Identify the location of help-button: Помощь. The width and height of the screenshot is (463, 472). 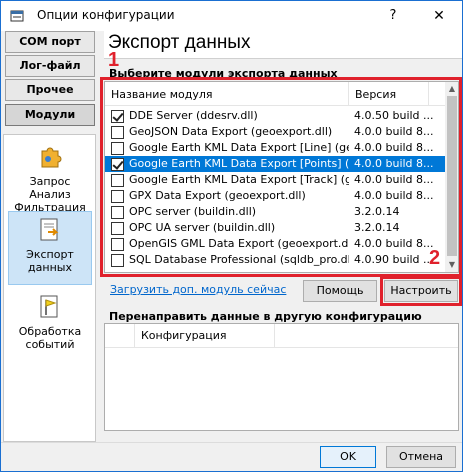
(340, 291).